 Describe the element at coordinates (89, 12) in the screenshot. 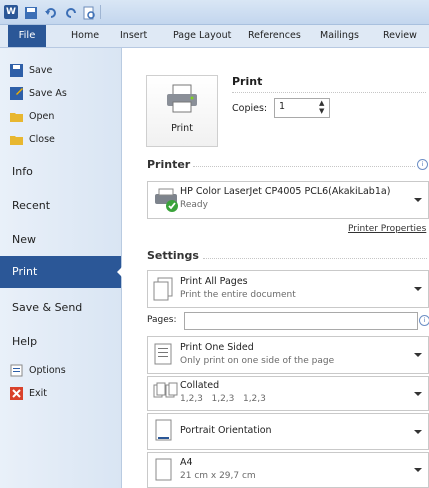

I see `print-preview-icon` at that location.